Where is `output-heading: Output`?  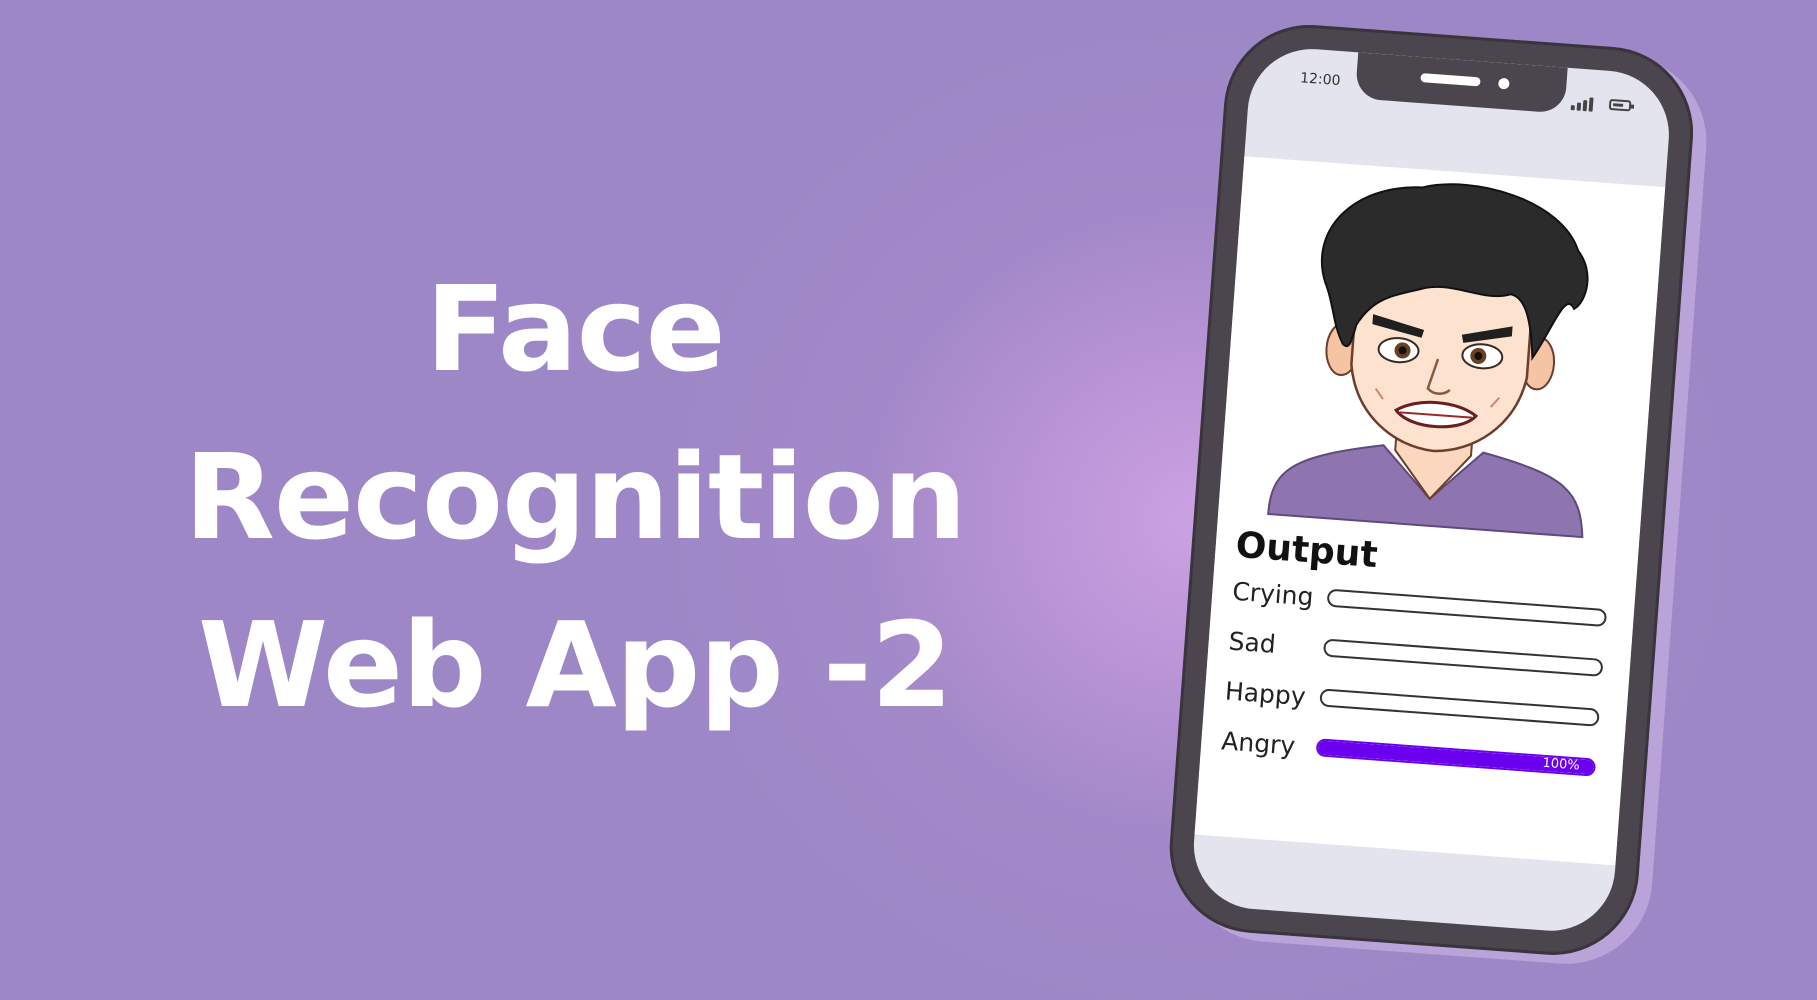 output-heading: Output is located at coordinates (1307, 550).